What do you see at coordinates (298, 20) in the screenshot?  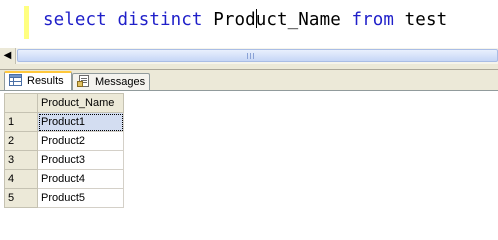 I see `column-identifier-end: uct_Name` at bounding box center [298, 20].